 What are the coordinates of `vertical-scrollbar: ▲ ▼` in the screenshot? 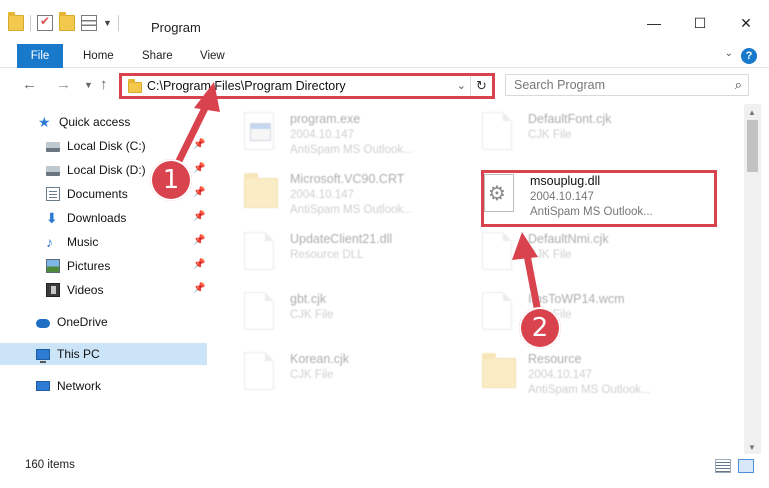 It's located at (752, 279).